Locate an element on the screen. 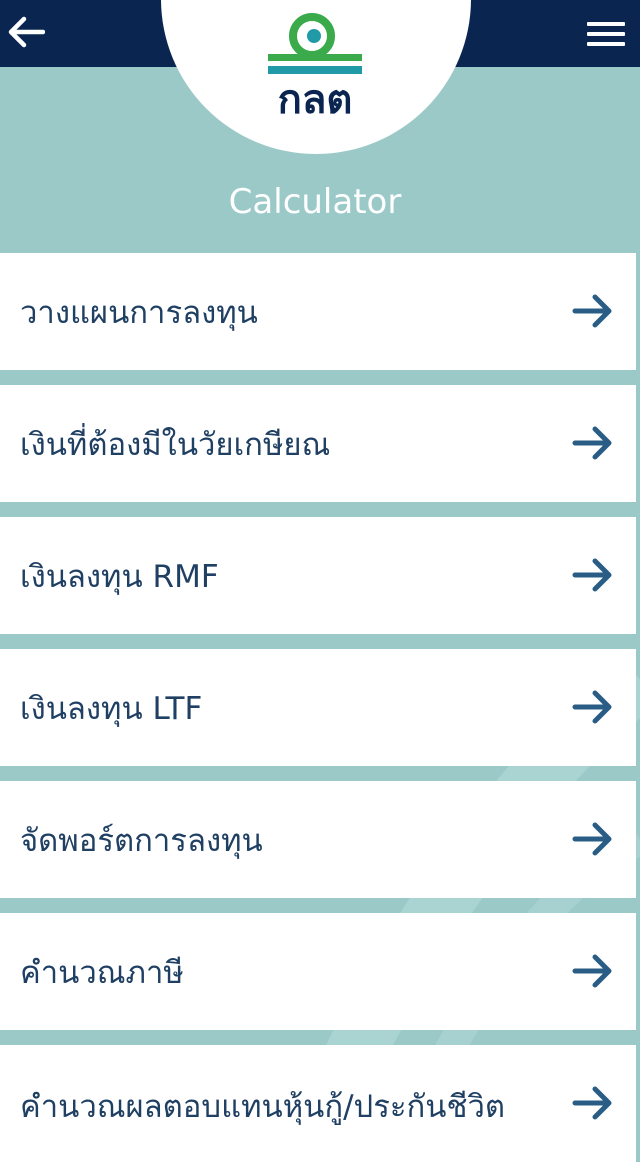 The height and width of the screenshot is (1162, 640). menu-item-investment-planning: วางแผนการลงทุน is located at coordinates (318, 311).